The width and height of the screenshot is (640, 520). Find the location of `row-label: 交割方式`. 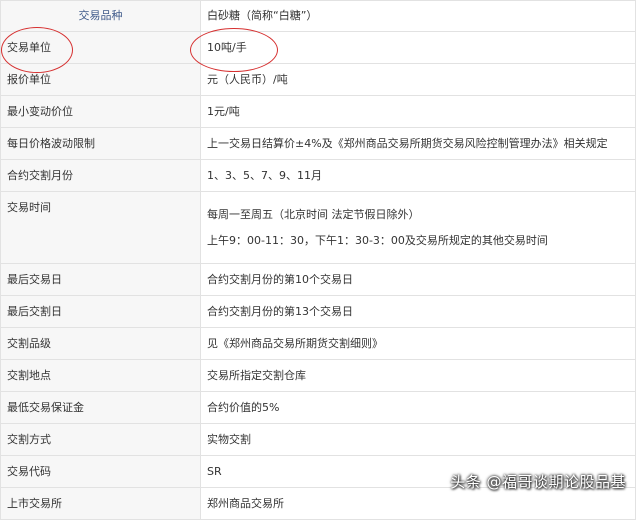

row-label: 交割方式 is located at coordinates (100, 439).